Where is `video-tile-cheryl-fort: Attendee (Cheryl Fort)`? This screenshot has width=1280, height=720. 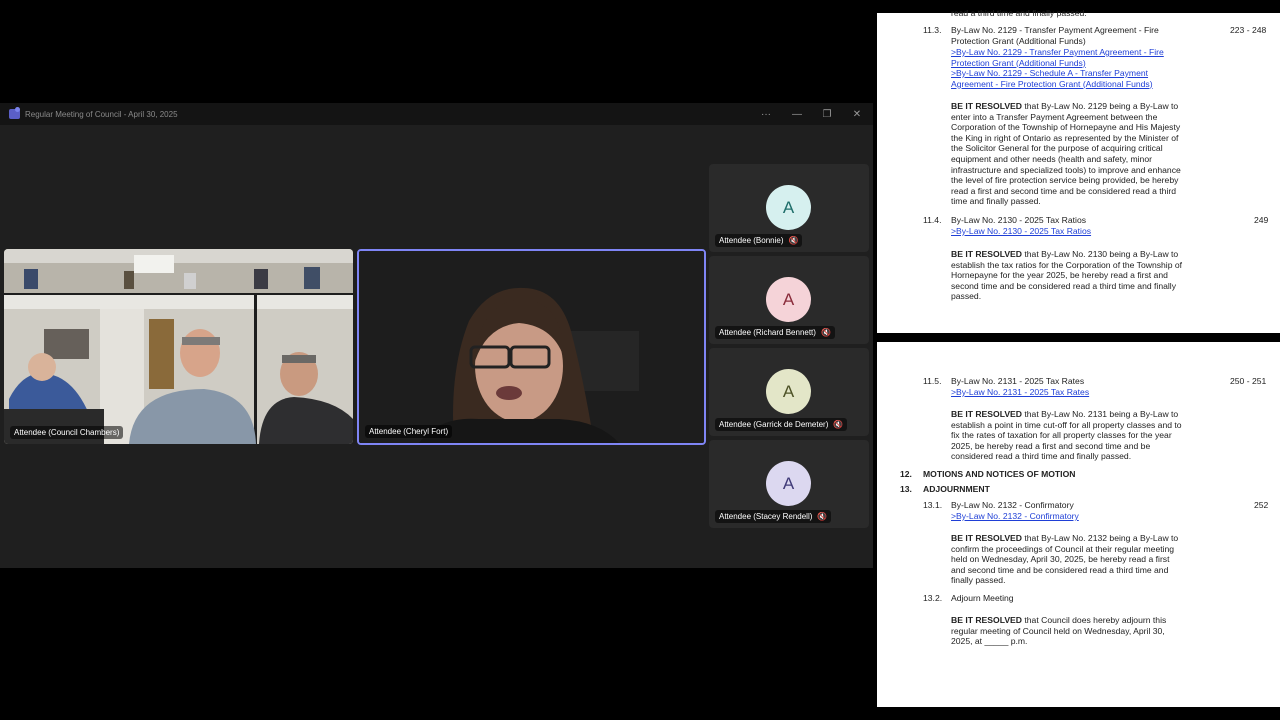 video-tile-cheryl-fort: Attendee (Cheryl Fort) is located at coordinates (531, 347).